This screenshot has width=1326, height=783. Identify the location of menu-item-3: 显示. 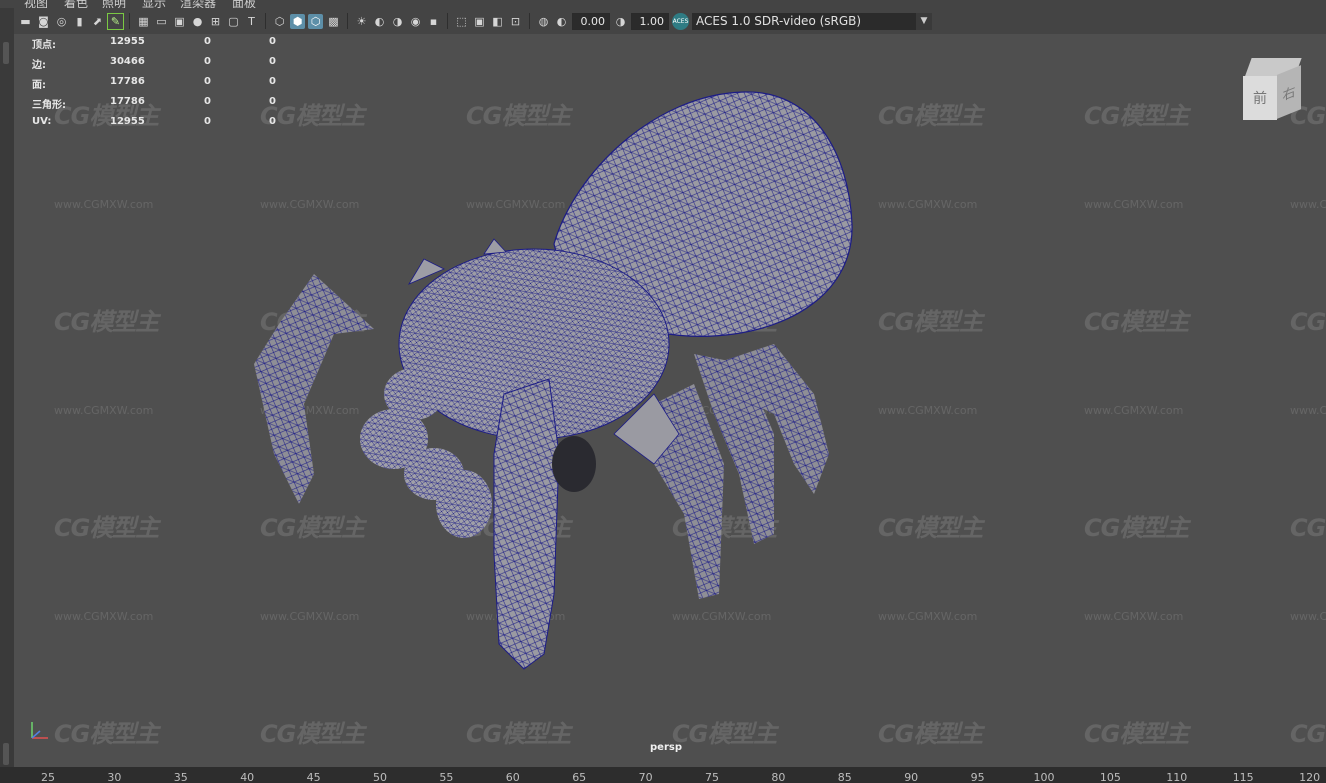
(154, 4).